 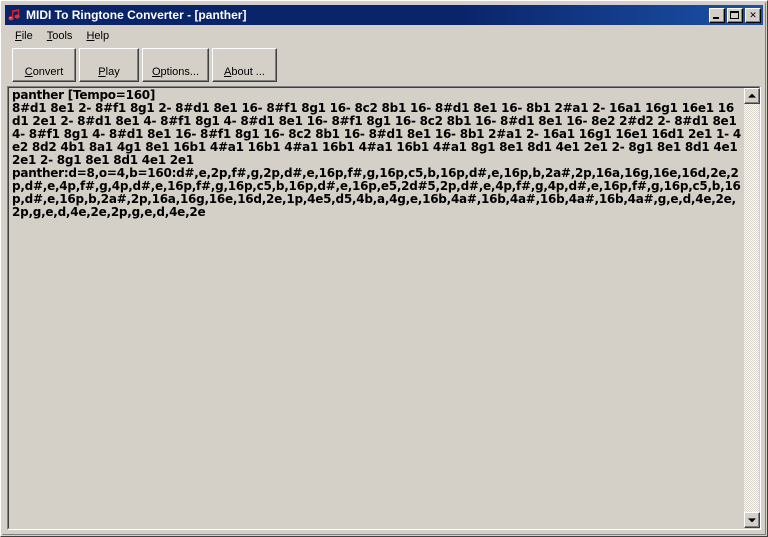 I want to click on menu-tools-rest: ools, so click(x=62, y=35).